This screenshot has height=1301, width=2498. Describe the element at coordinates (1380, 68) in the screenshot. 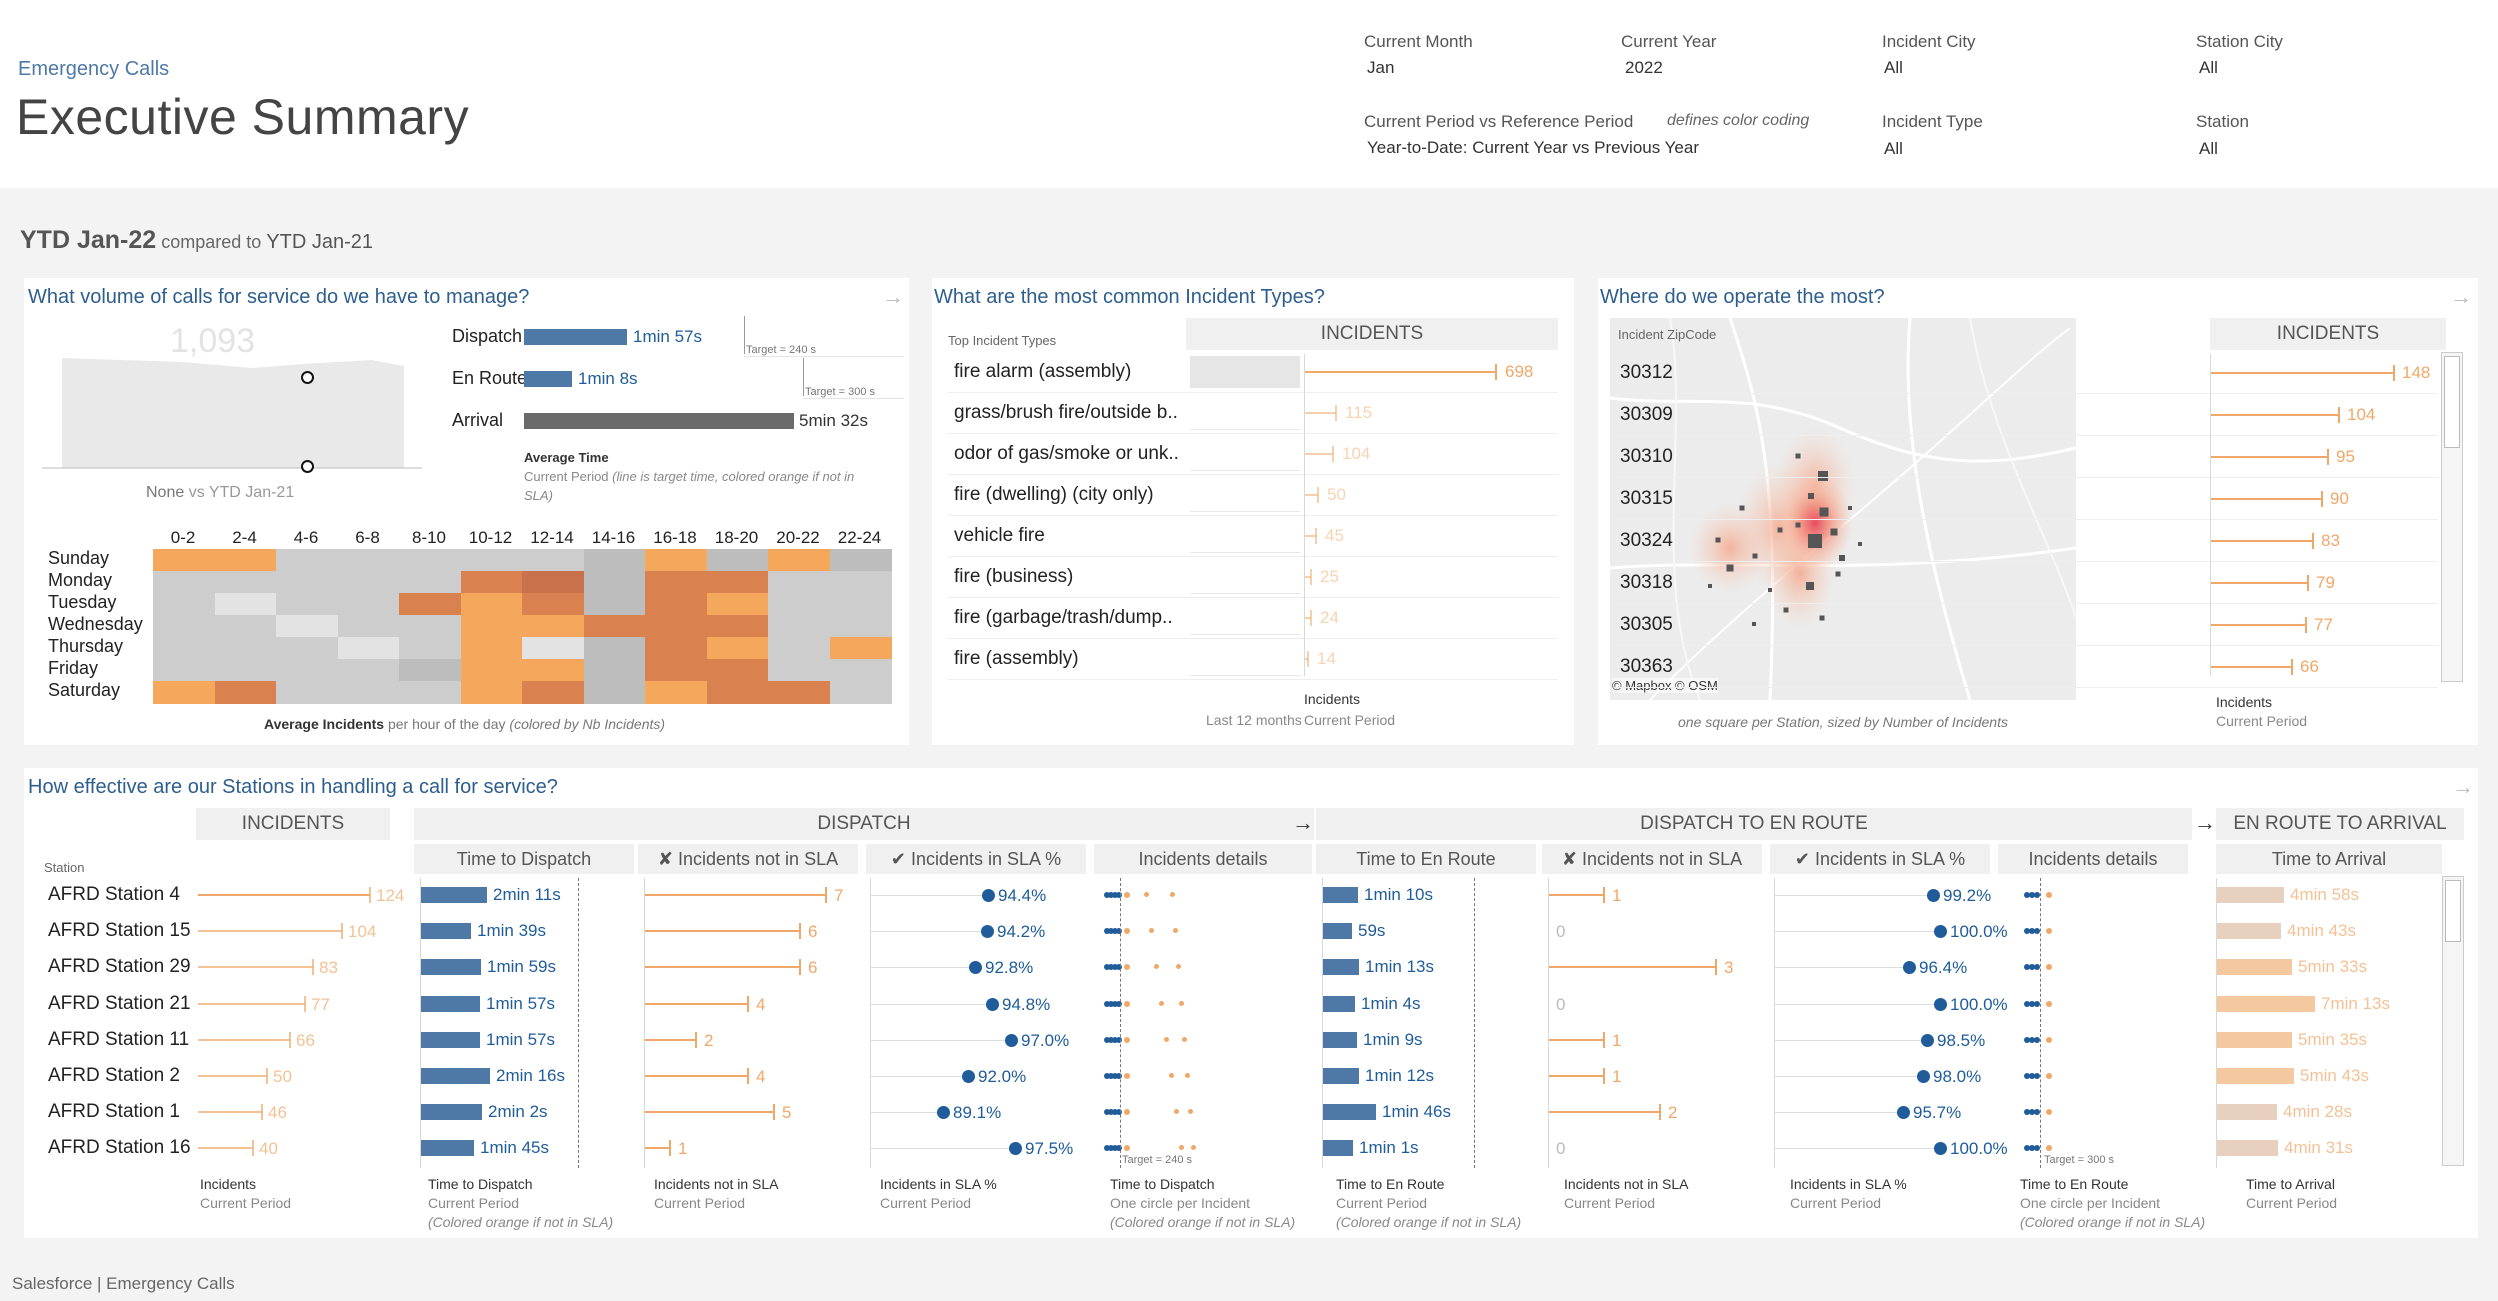

I see `filter-current-month-value: Jan` at that location.